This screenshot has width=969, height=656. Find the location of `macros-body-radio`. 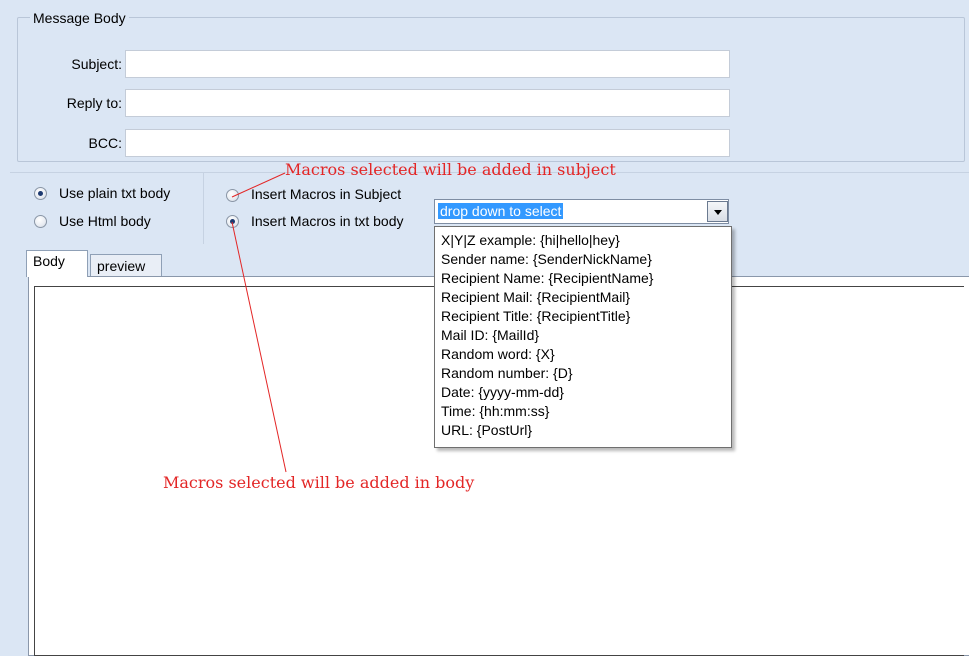

macros-body-radio is located at coordinates (232, 221).